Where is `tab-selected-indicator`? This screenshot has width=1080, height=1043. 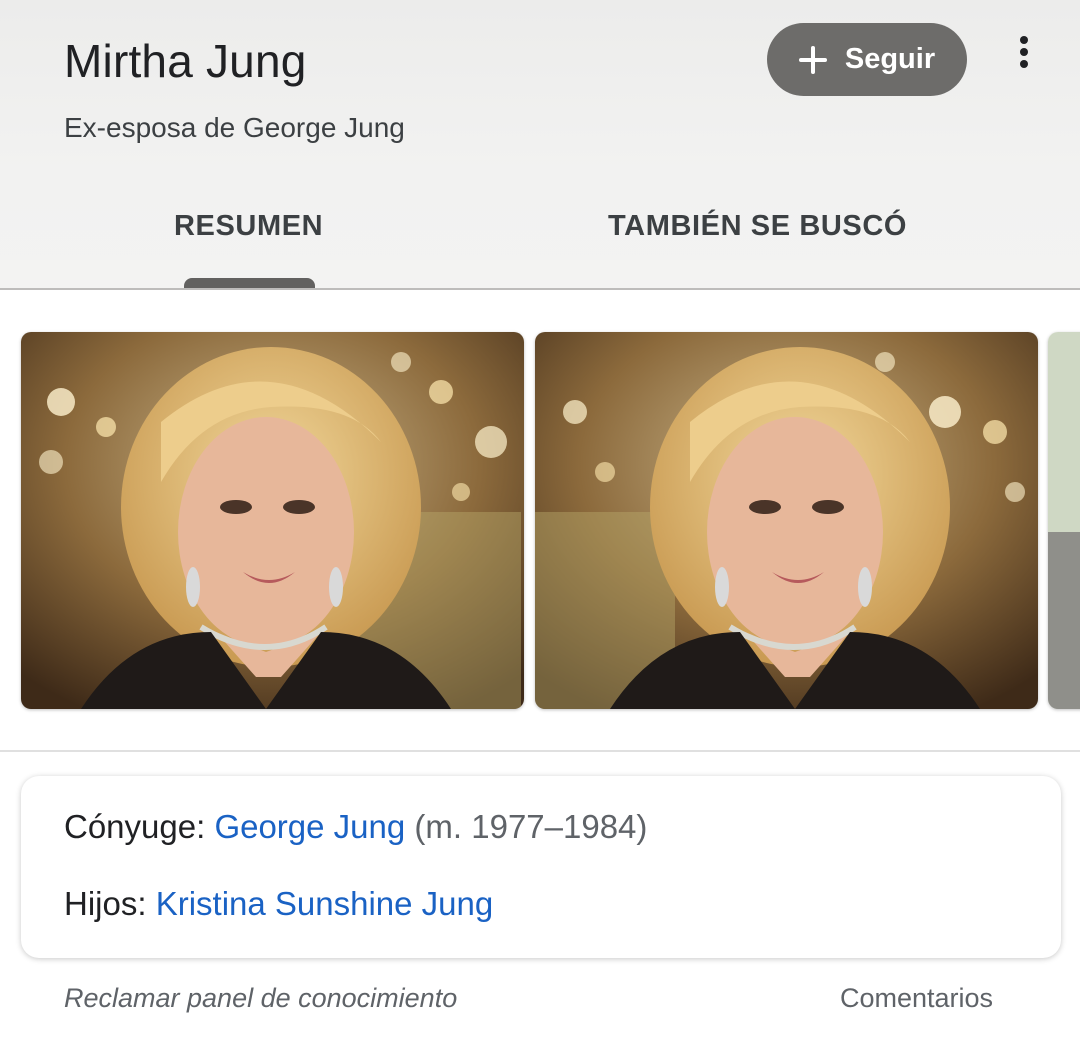 tab-selected-indicator is located at coordinates (249, 283).